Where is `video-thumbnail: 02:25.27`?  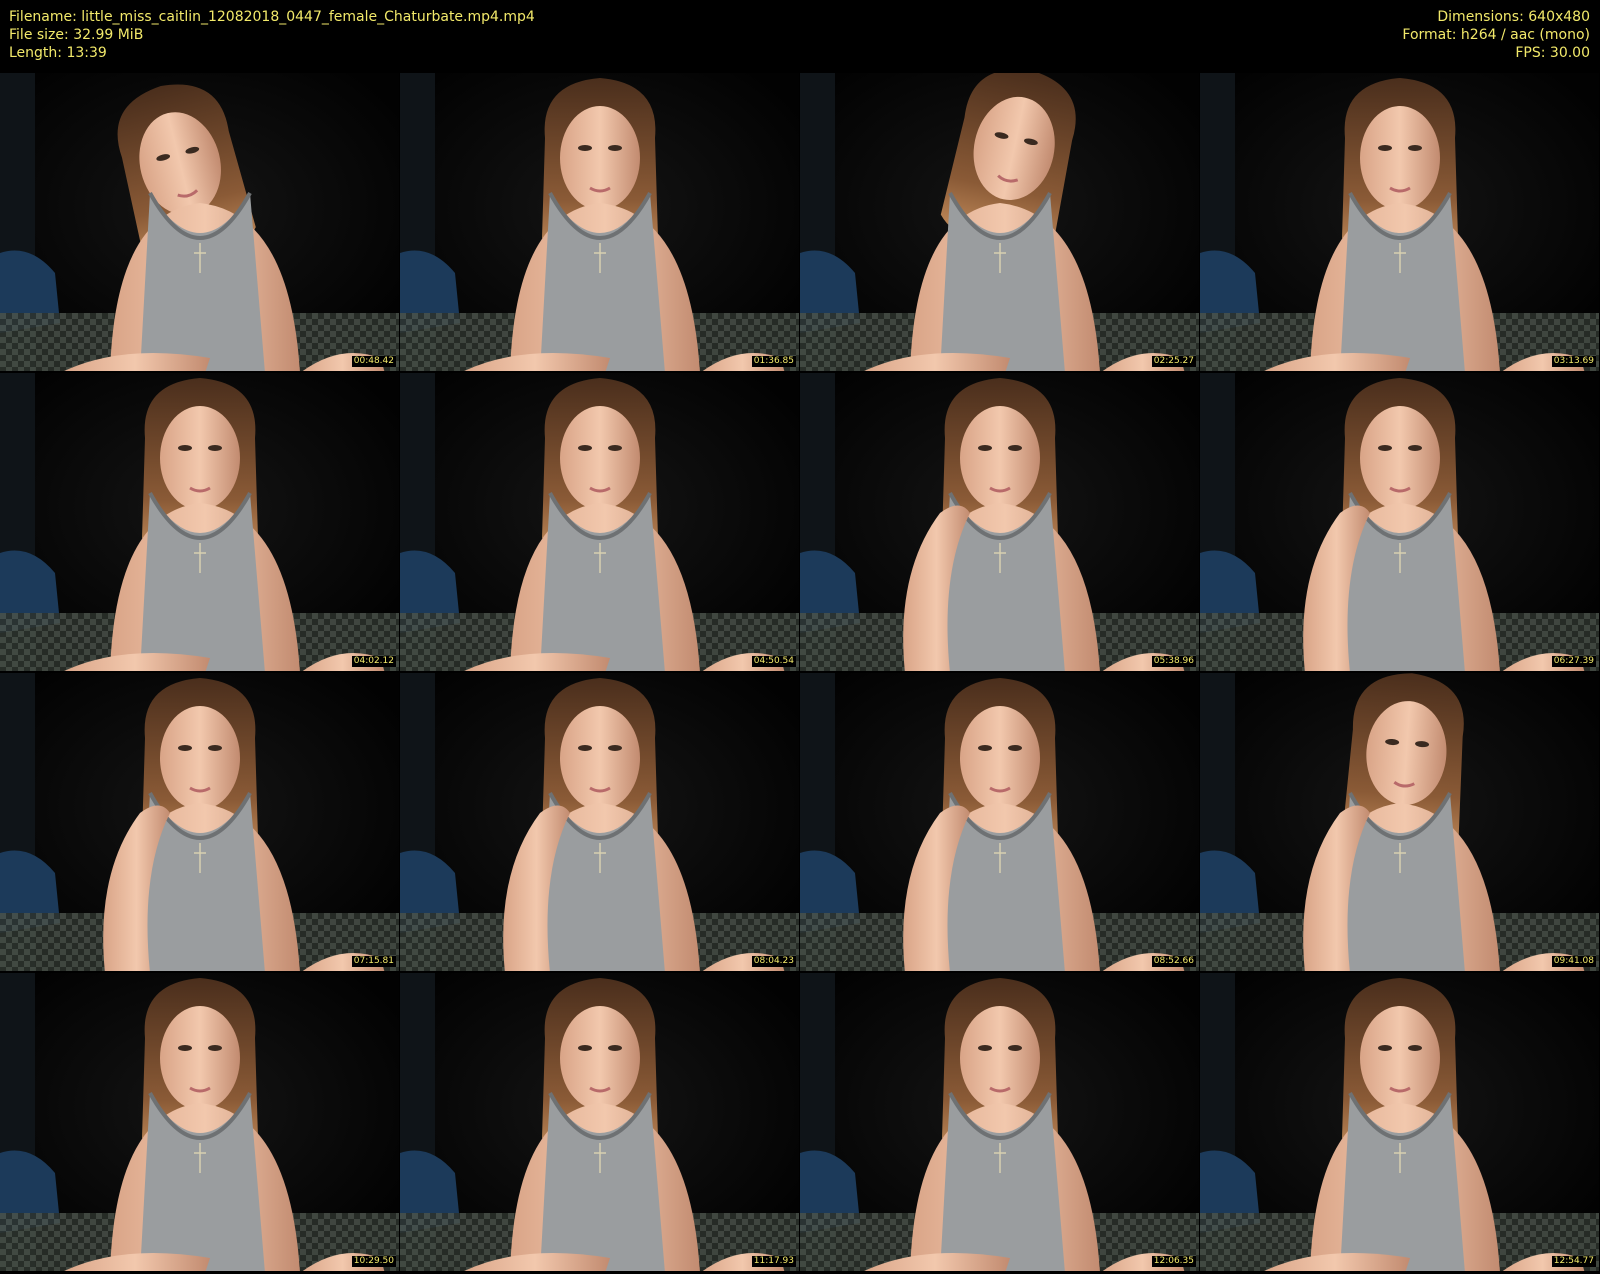
video-thumbnail: 02:25.27 is located at coordinates (999, 222).